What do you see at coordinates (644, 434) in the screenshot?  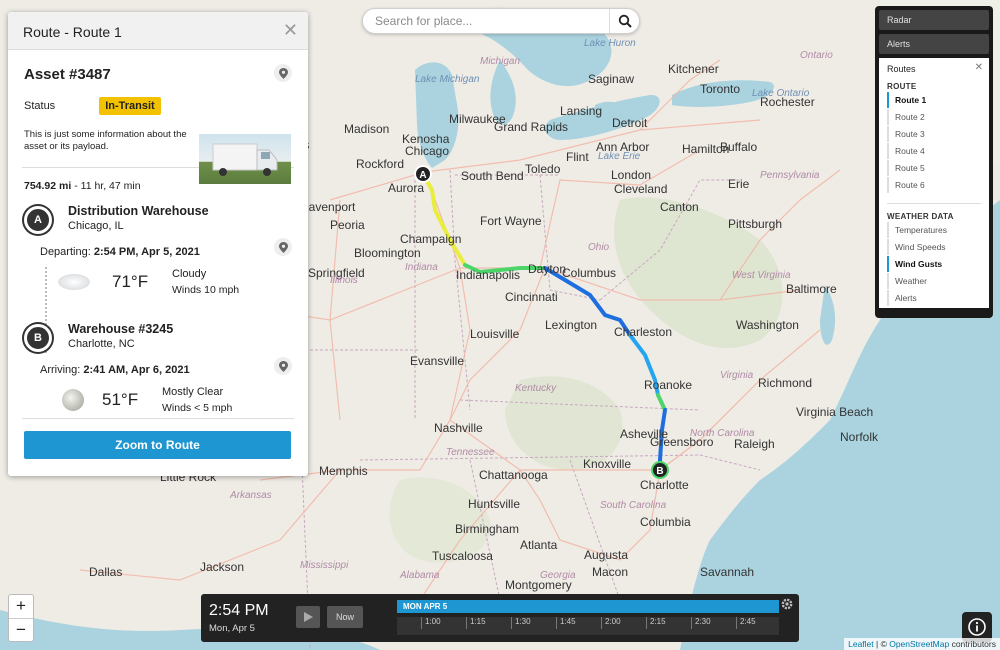 I see `map-label: Asheville` at bounding box center [644, 434].